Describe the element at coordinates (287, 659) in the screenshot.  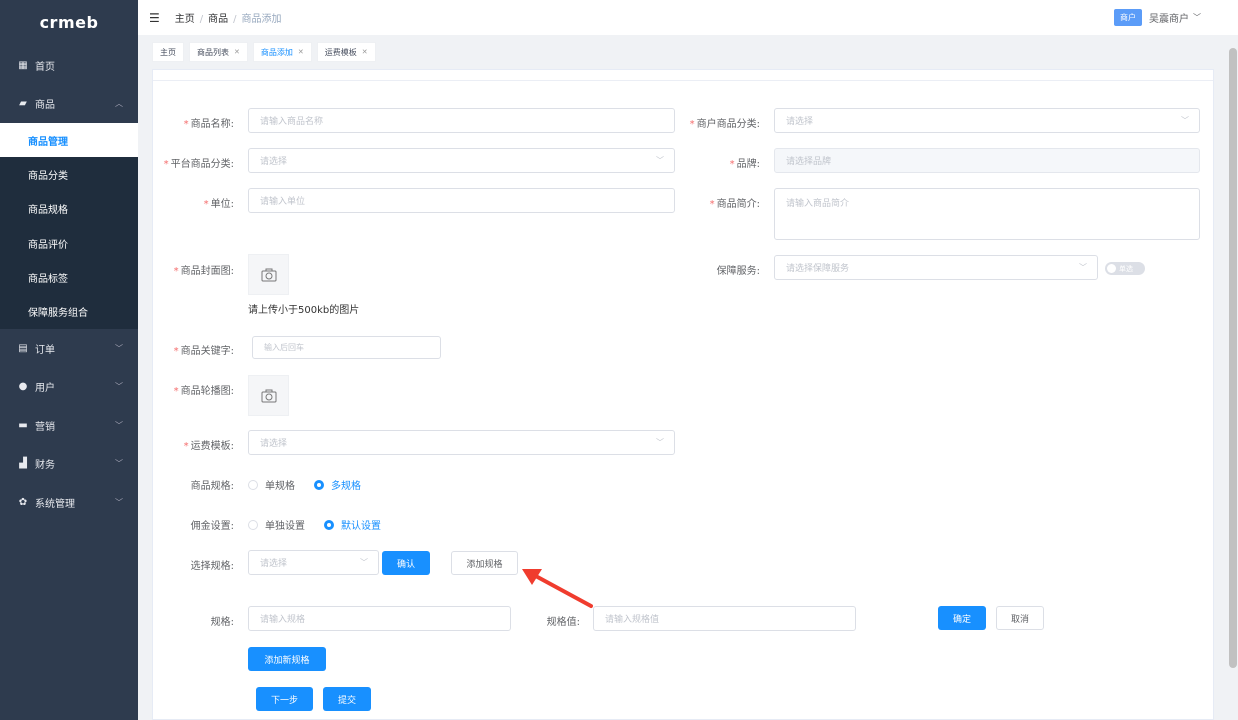
I see `add-new-spec-button: 添加新规格` at that location.